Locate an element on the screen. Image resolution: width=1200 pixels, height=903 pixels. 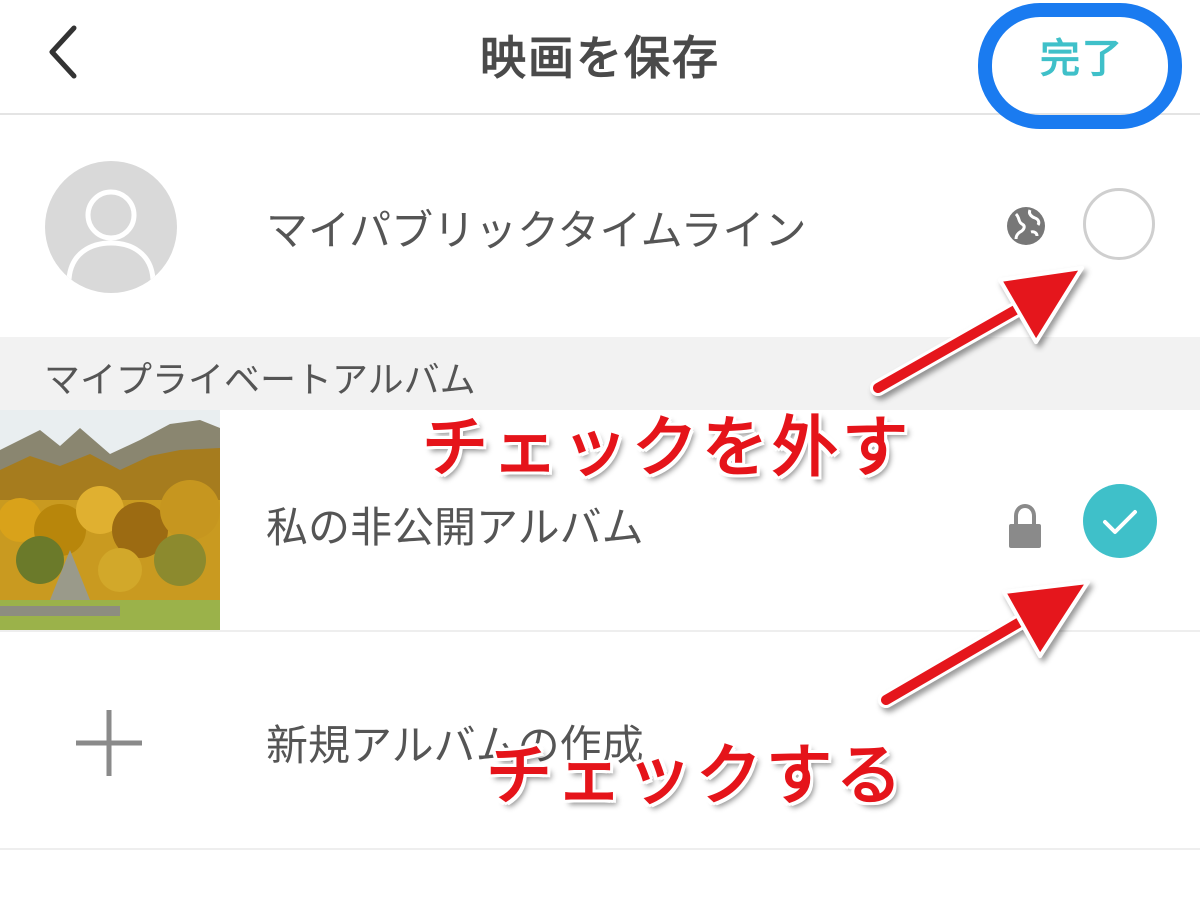
user-icon is located at coordinates (111, 235).